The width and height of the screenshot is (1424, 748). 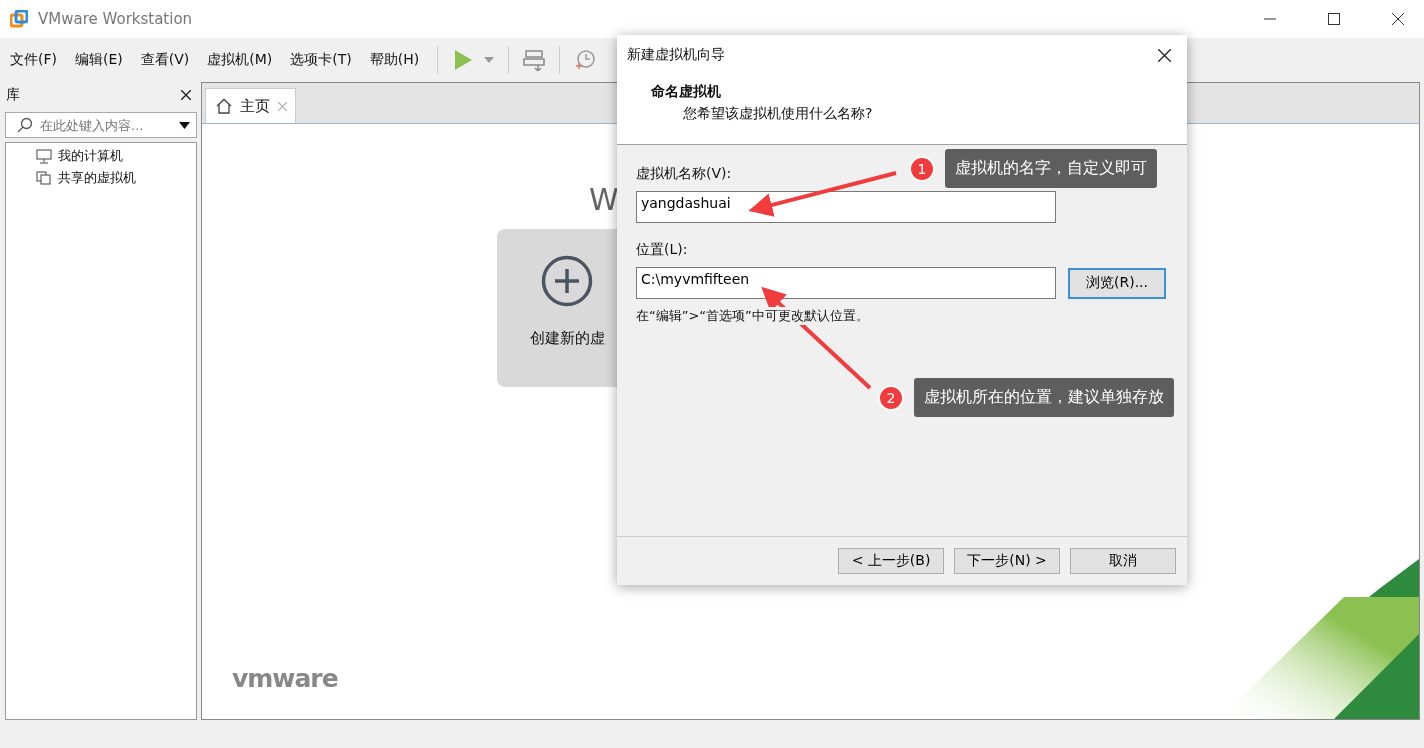 I want to click on menu-item: 虚拟机(M), so click(x=240, y=60).